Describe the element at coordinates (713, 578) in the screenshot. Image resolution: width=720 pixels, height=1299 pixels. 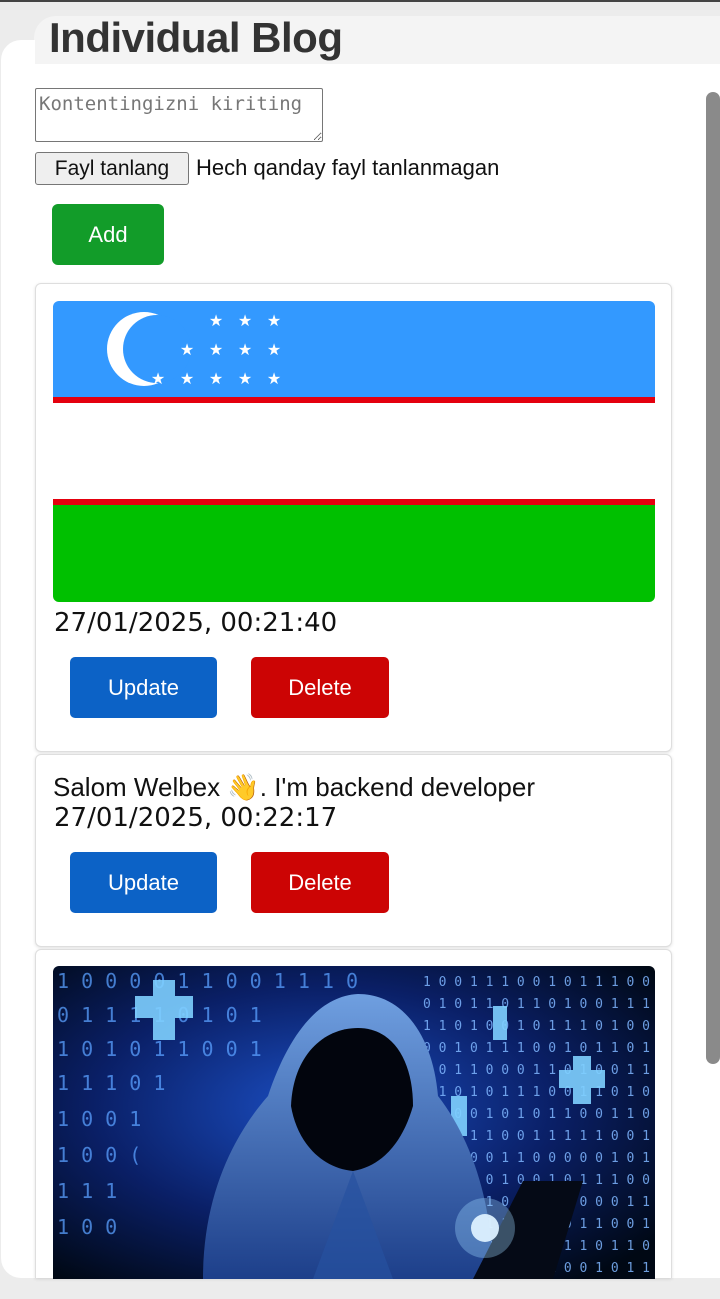
I see `scrollbar` at that location.